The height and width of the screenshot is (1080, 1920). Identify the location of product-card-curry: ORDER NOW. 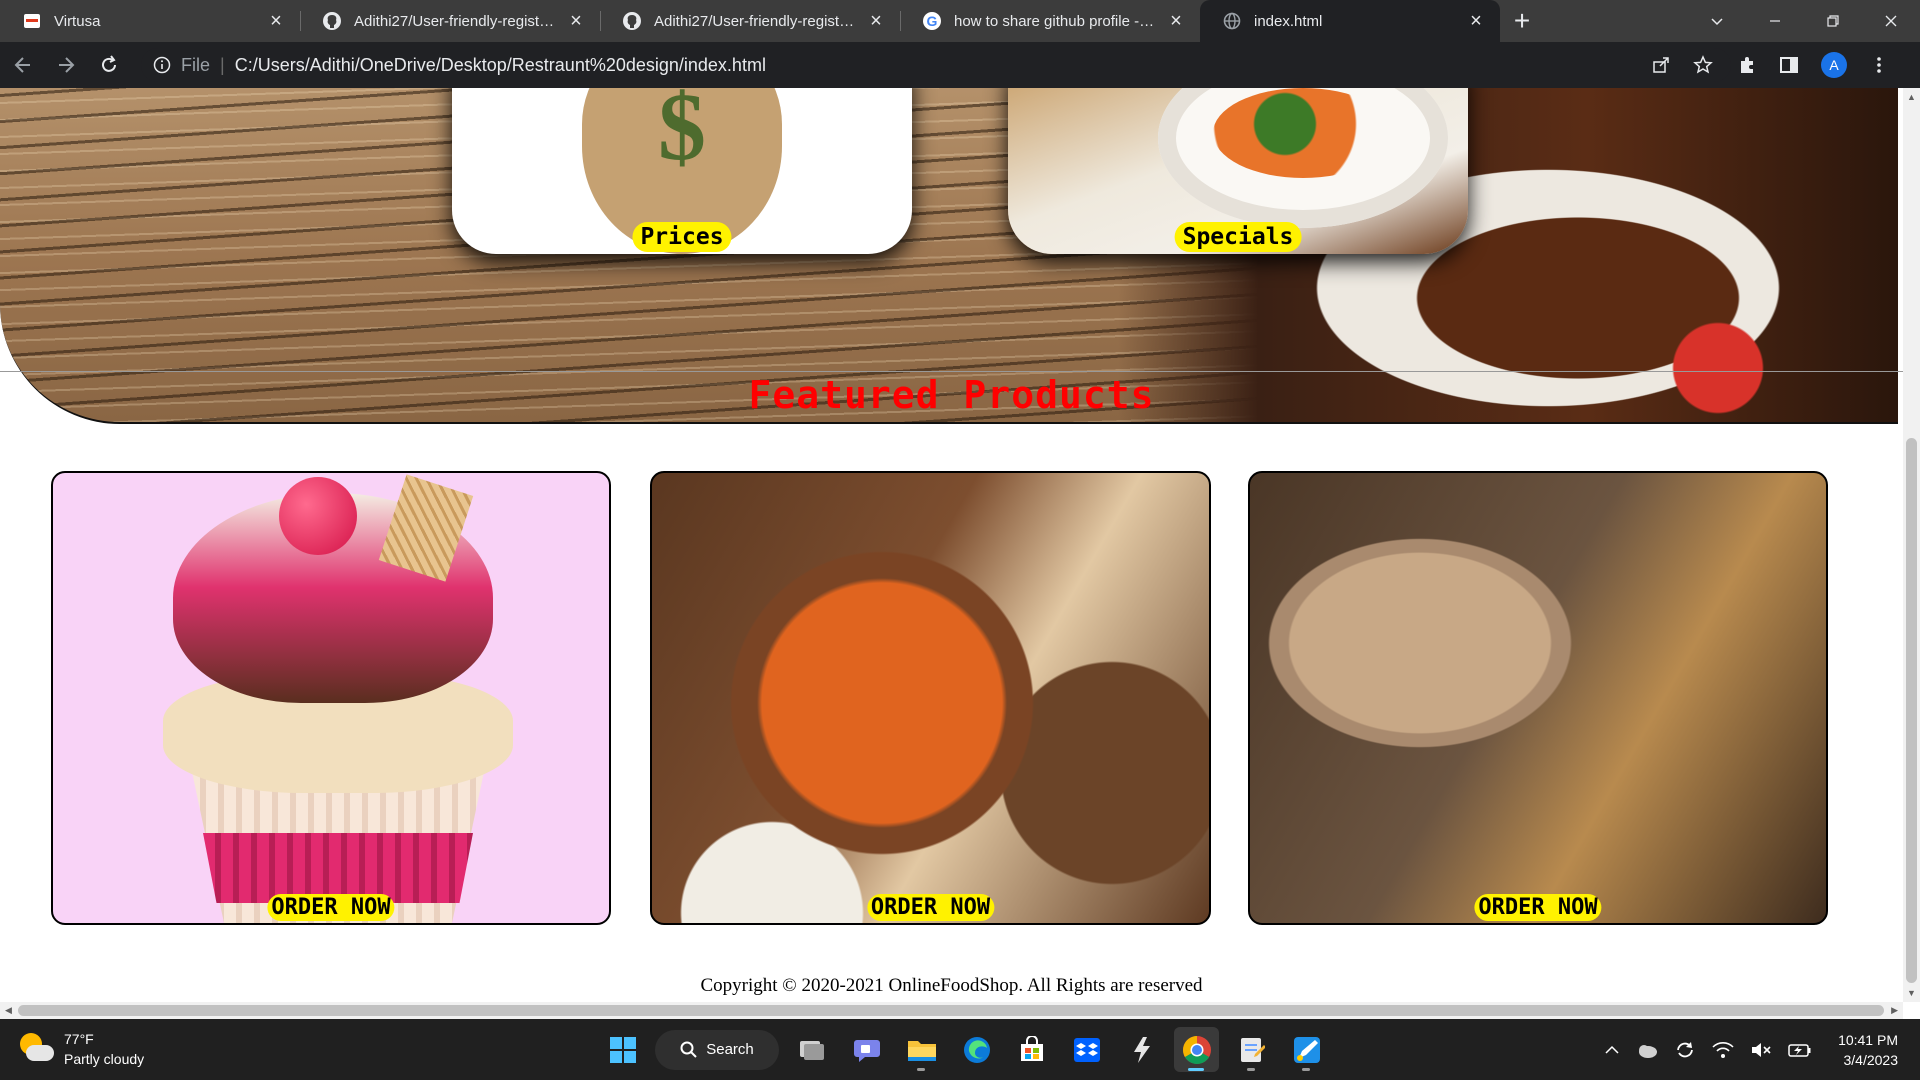
(930, 698).